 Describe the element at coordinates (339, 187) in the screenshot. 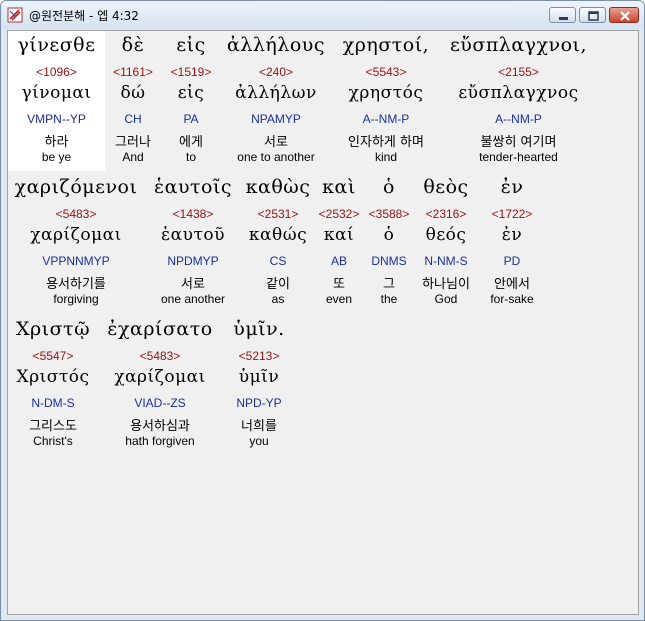

I see `greek-word: καὶ` at that location.